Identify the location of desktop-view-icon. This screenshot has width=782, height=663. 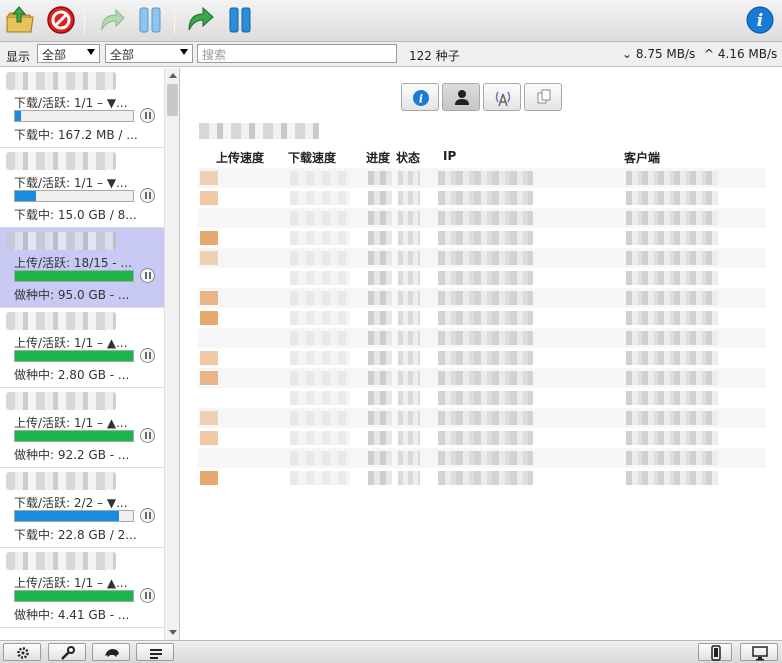
(759, 652).